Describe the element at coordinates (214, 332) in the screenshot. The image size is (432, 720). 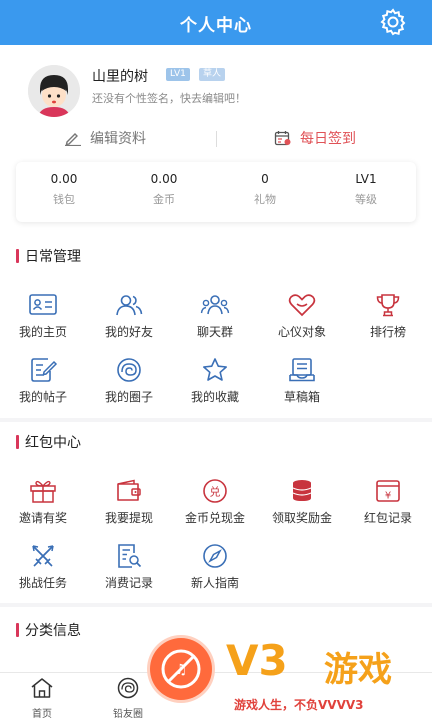
I see `grid-item-label: 聊天群` at that location.